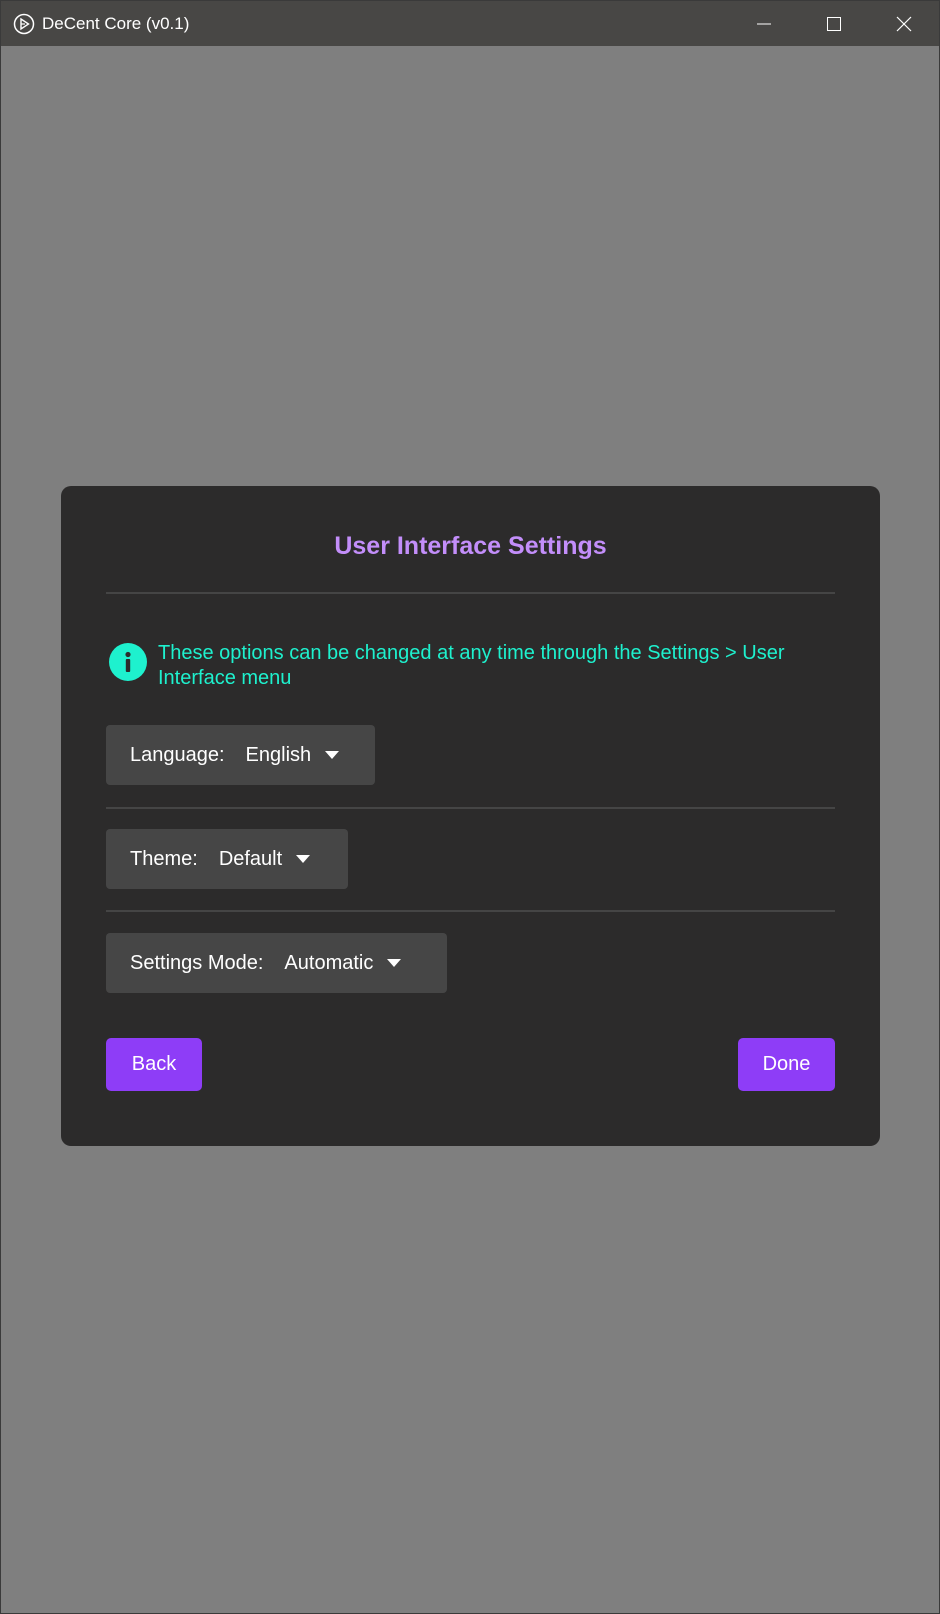 The width and height of the screenshot is (940, 1614). Describe the element at coordinates (470, 23) in the screenshot. I see `title-bar: DeCent Core (v0.1)` at that location.